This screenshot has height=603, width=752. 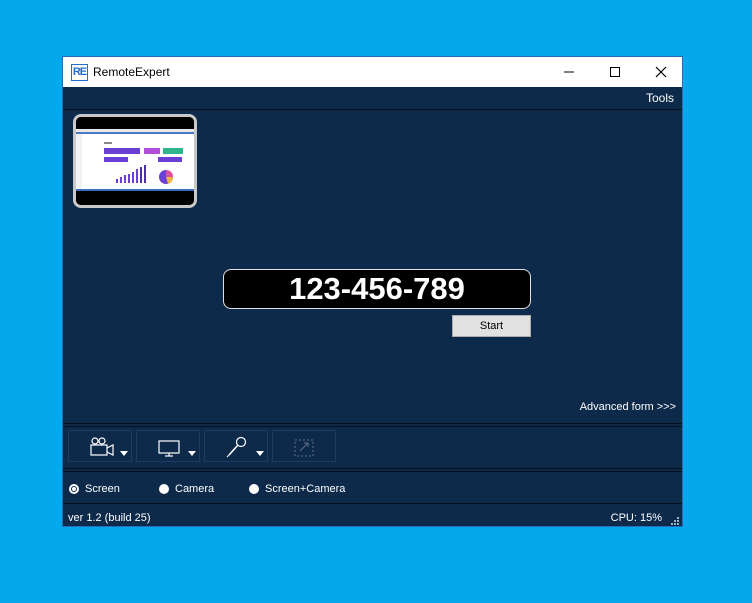 I want to click on menu-bar: Tools, so click(x=372, y=98).